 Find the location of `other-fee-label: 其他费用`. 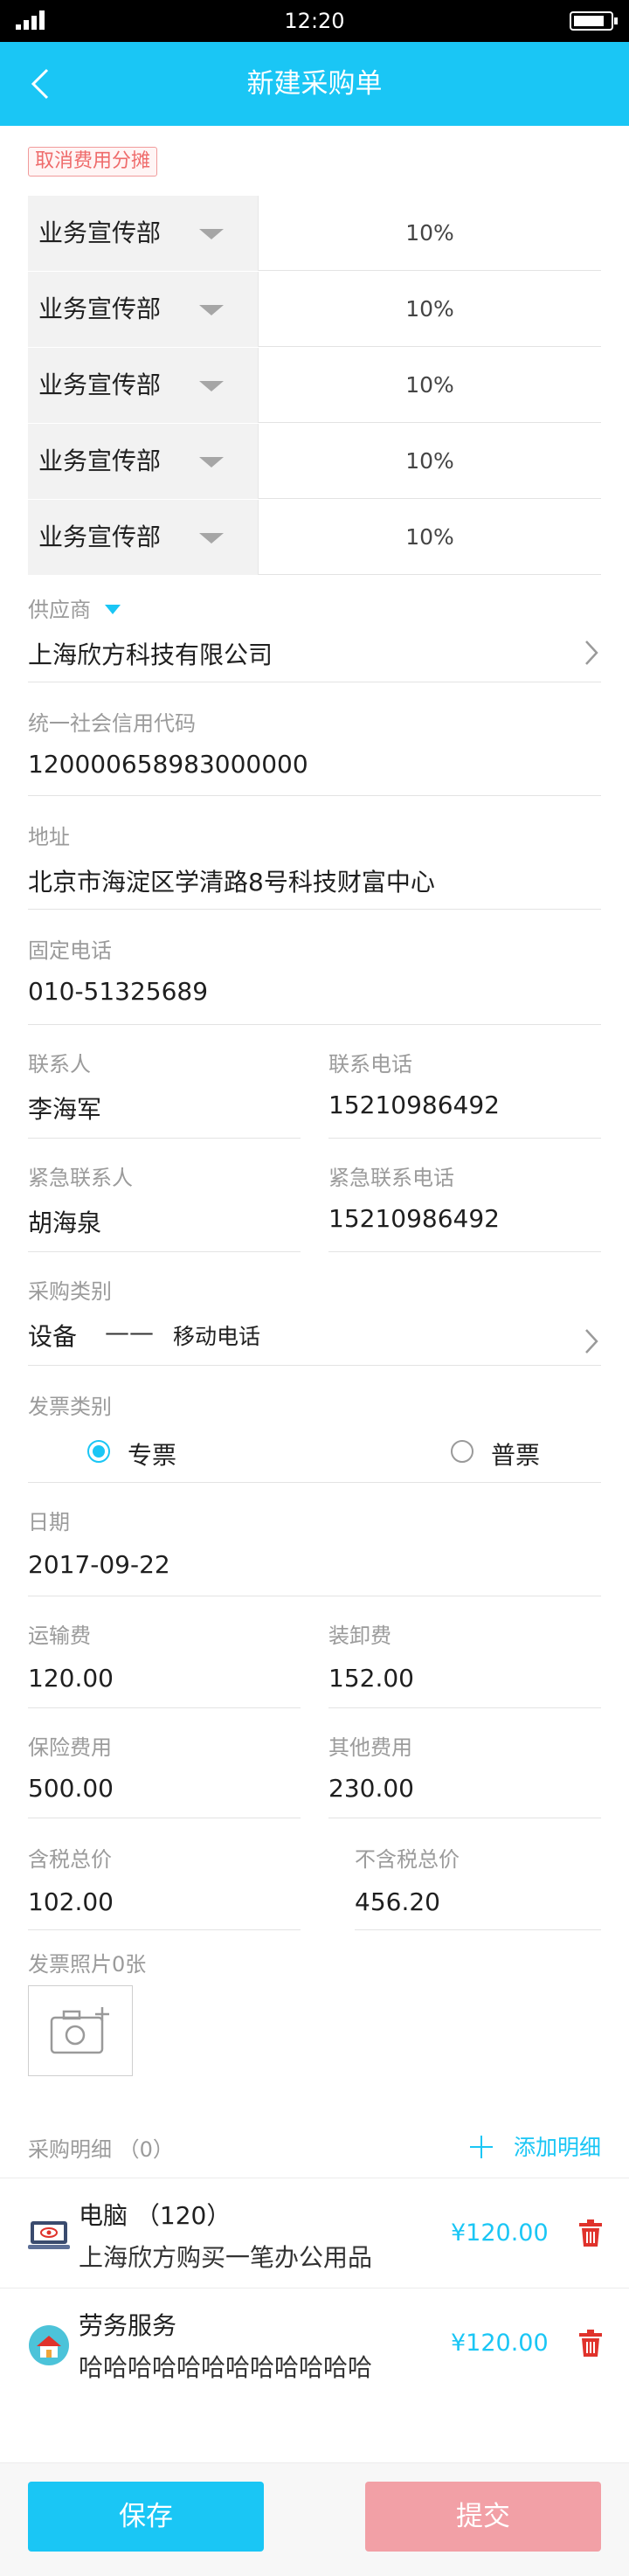

other-fee-label: 其他费用 is located at coordinates (370, 1747).